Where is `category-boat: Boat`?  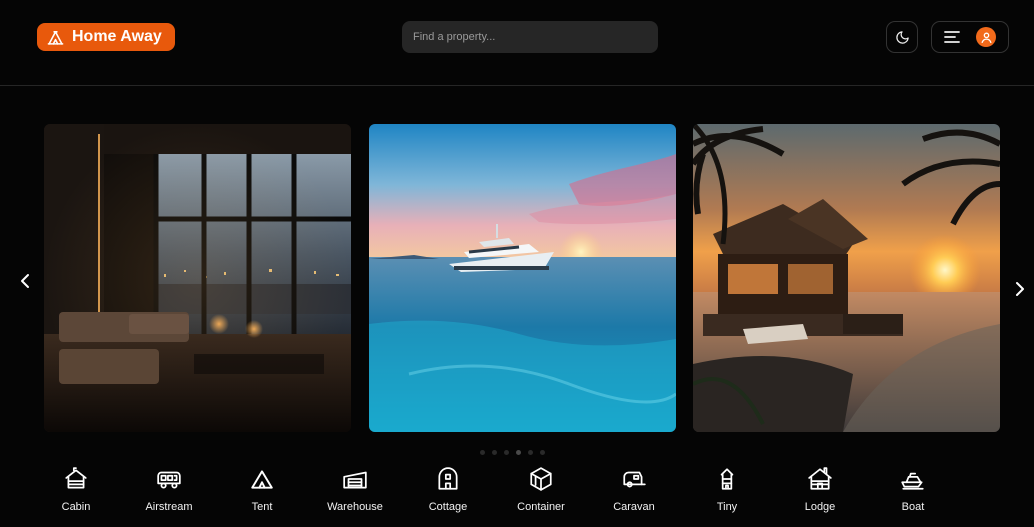 category-boat: Boat is located at coordinates (913, 489).